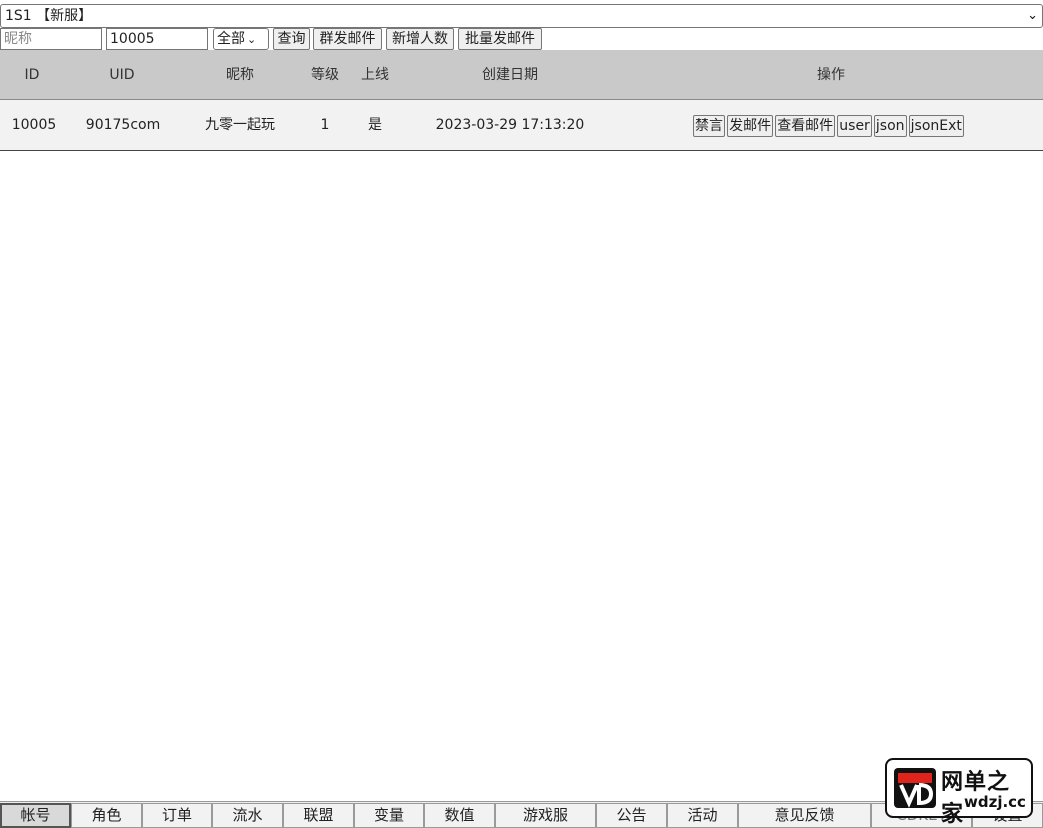  Describe the element at coordinates (35, 815) in the screenshot. I see `tab-account: 帐号` at that location.